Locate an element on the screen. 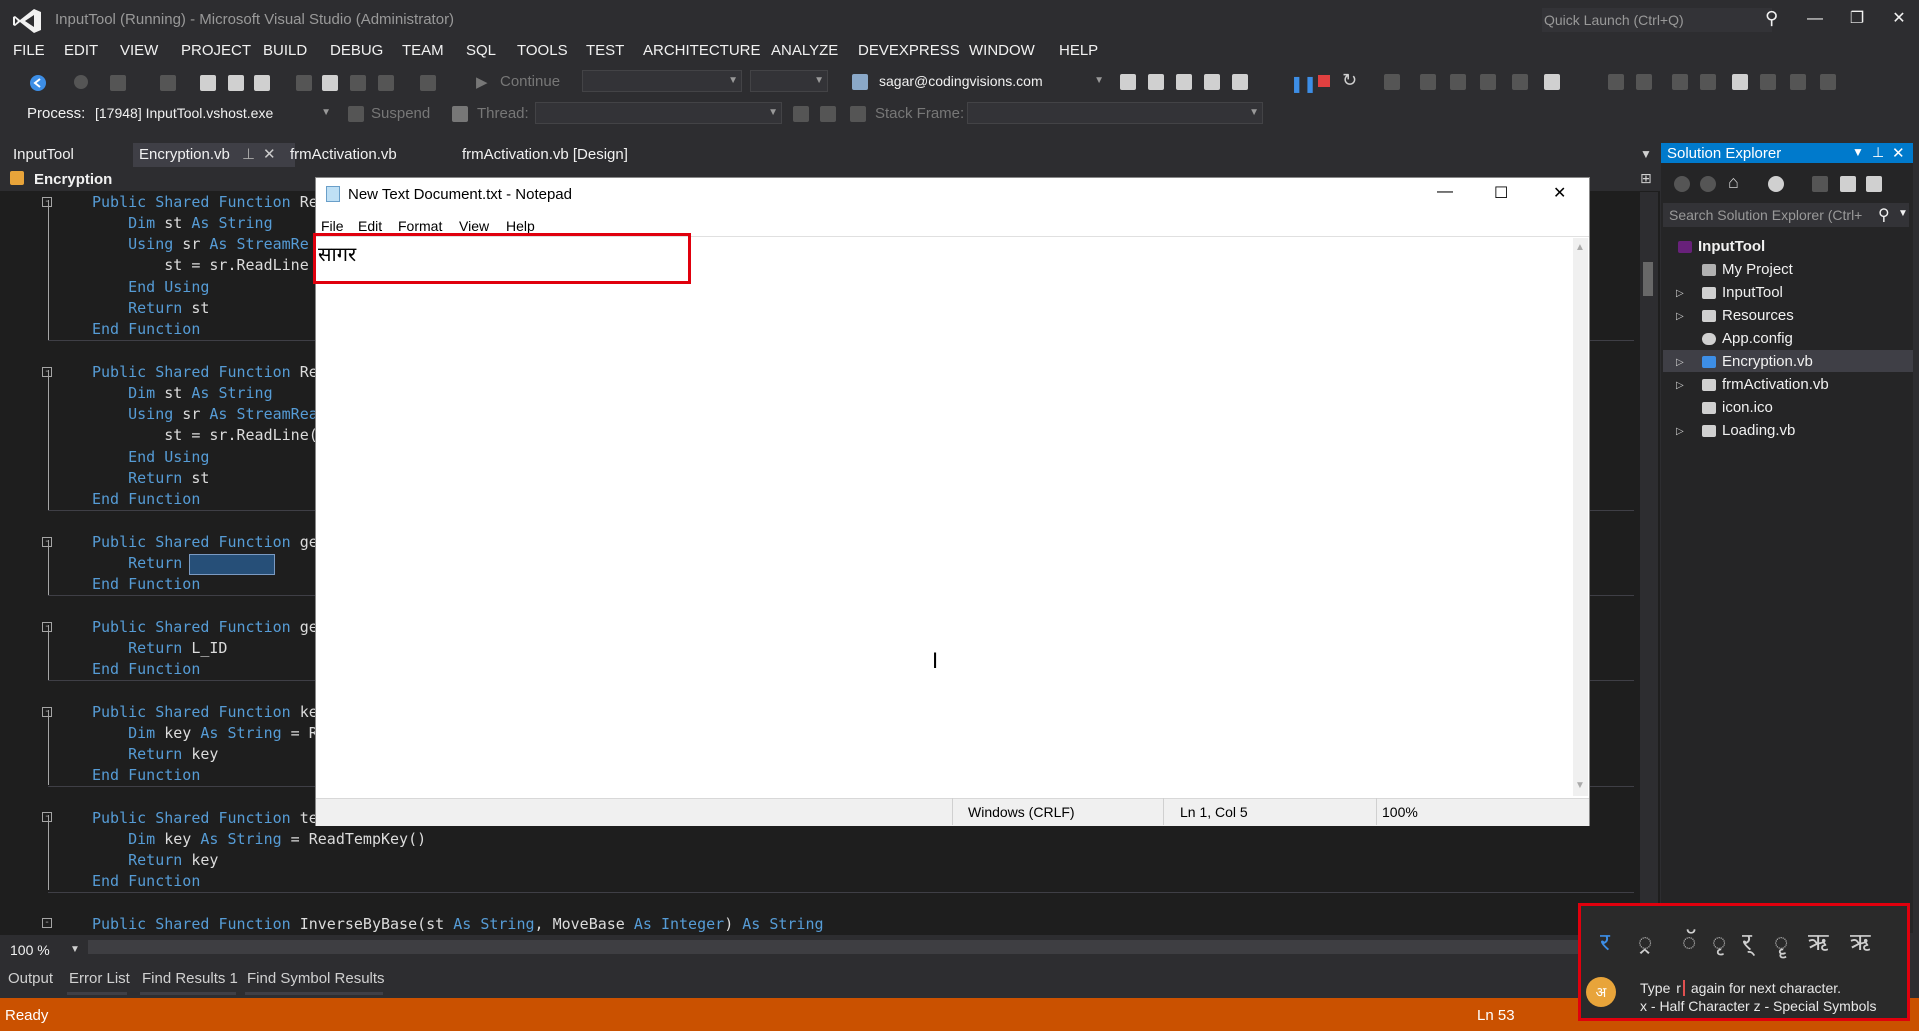 The width and height of the screenshot is (1919, 1031). notepad-menu-help: Help is located at coordinates (520, 226).